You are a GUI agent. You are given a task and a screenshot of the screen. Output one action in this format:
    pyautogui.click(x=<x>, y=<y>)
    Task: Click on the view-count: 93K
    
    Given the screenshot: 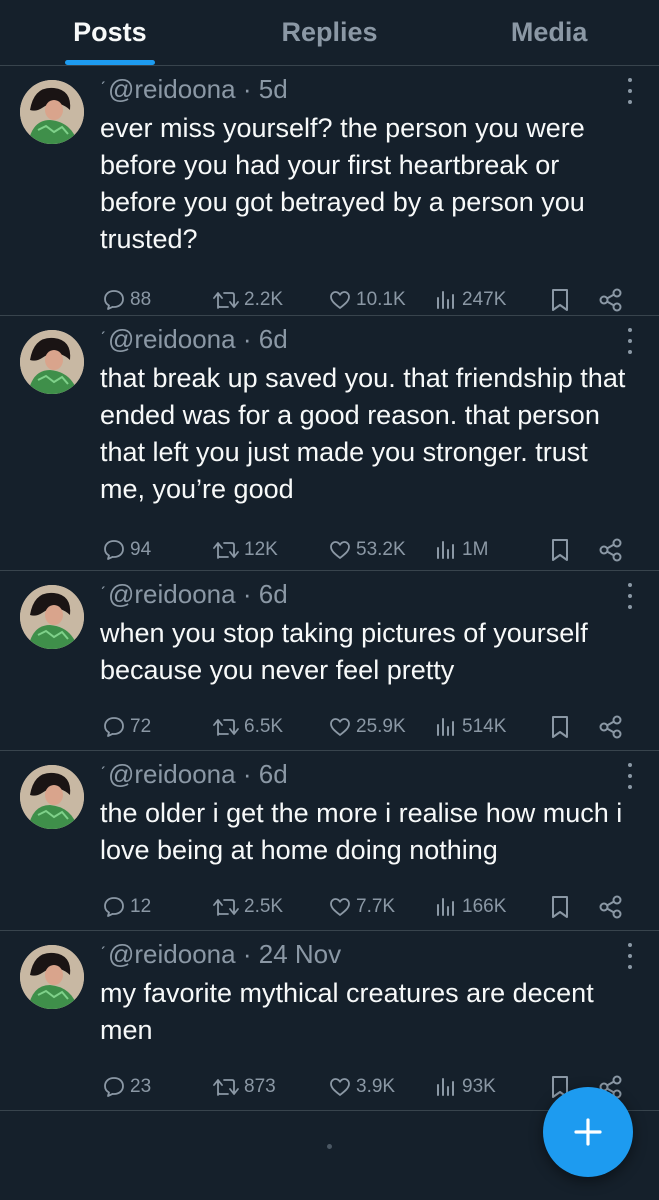 What is the action you would take?
    pyautogui.click(x=479, y=1086)
    